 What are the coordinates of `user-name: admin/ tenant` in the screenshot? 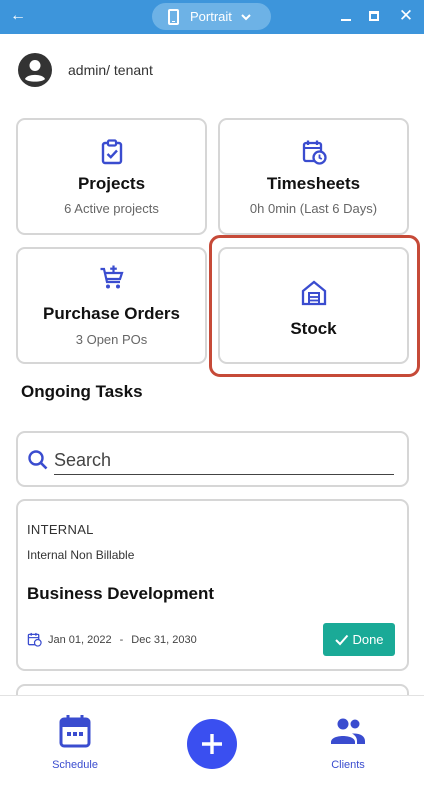 It's located at (110, 70).